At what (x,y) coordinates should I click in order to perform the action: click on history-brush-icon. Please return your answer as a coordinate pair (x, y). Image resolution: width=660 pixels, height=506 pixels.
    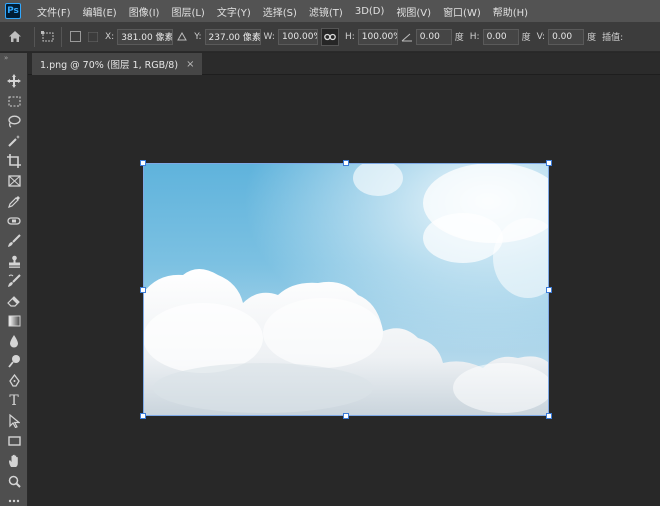
    Looking at the image, I should click on (14, 280).